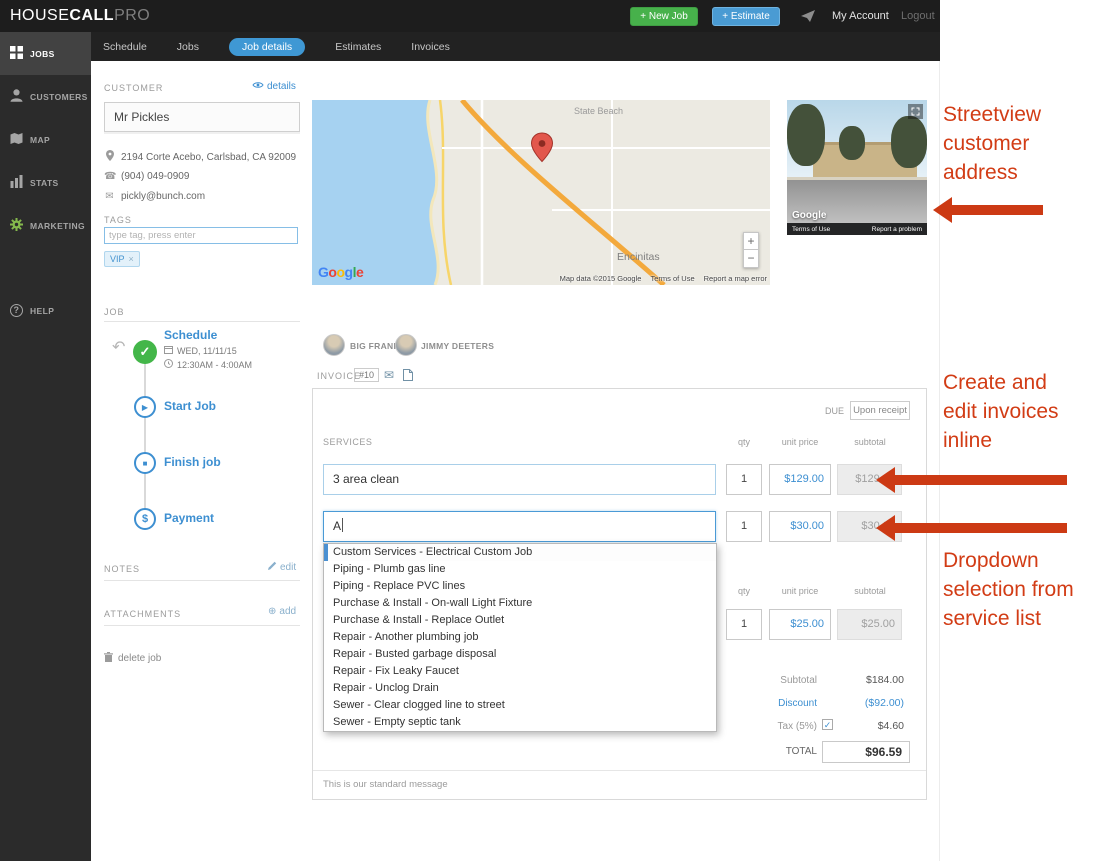 Image resolution: width=1099 pixels, height=861 pixels. I want to click on attachments-add-link: ⊕ add, so click(282, 611).